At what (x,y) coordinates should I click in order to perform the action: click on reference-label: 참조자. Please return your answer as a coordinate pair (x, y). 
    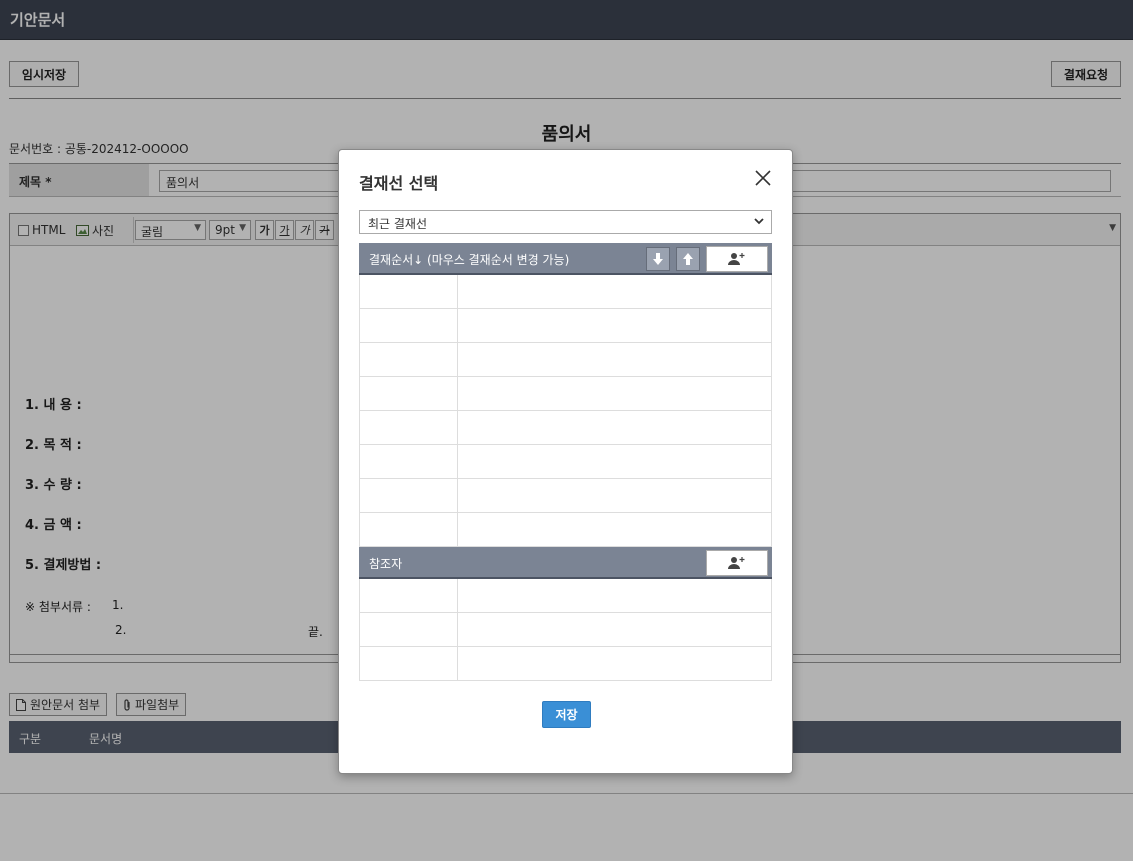
    Looking at the image, I should click on (386, 564).